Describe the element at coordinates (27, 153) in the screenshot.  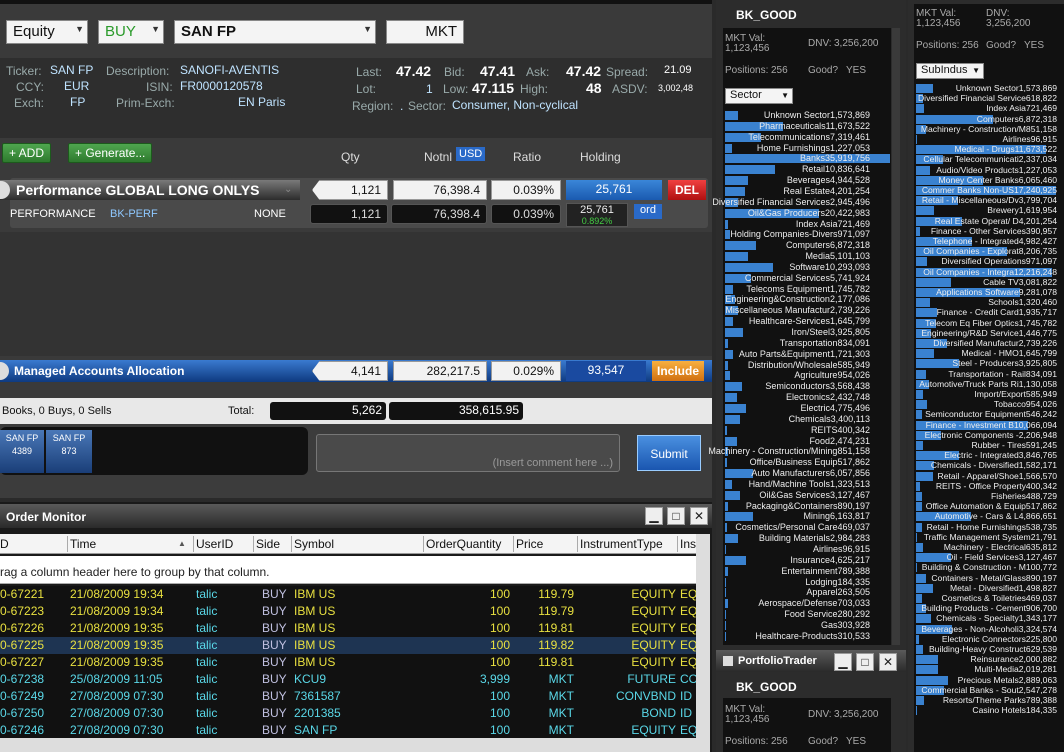
I see `add-button: + ADD` at that location.